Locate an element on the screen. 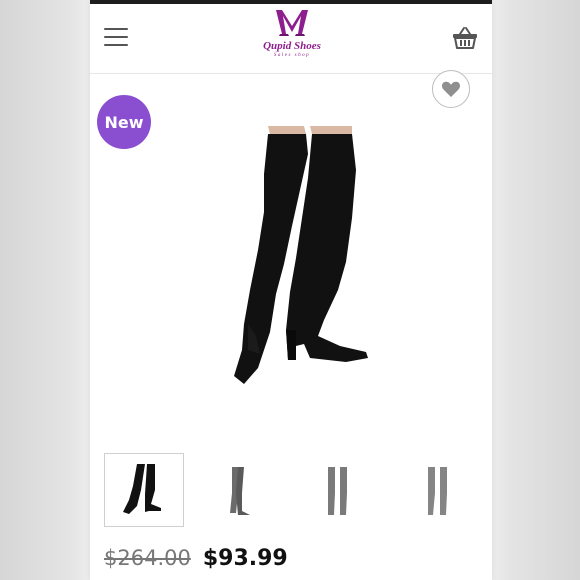 The height and width of the screenshot is (580, 580). brand-logo: Qupid Shoes Sales shop is located at coordinates (292, 40).